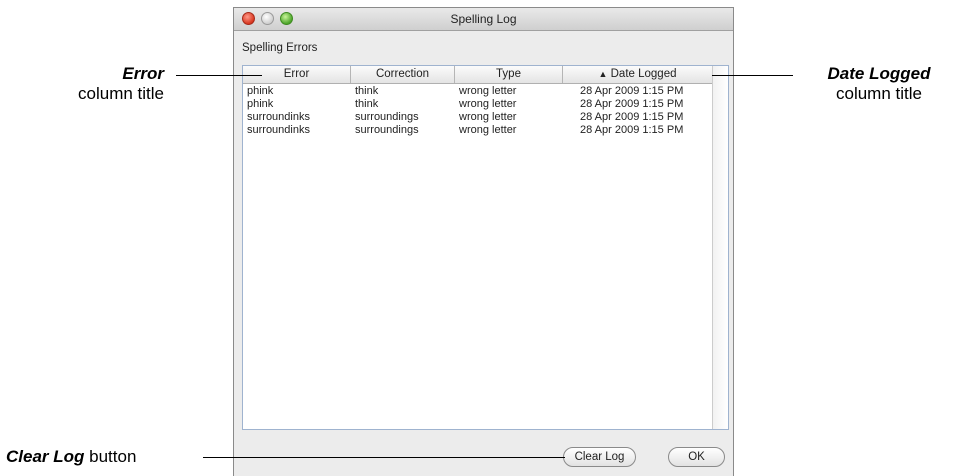 The image size is (963, 476). Describe the element at coordinates (384, 457) in the screenshot. I see `callout-line-clear` at that location.